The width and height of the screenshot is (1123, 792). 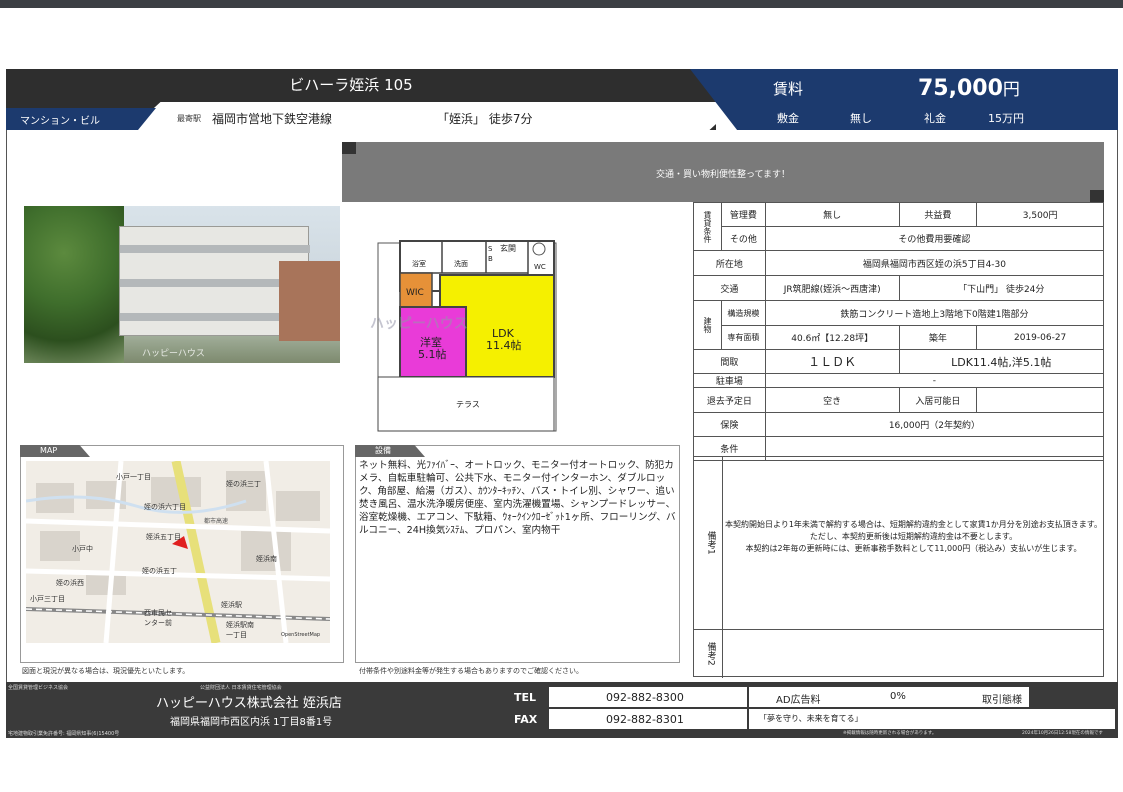 What do you see at coordinates (938, 400) in the screenshot?
I see `movein-label: 入居可能日` at bounding box center [938, 400].